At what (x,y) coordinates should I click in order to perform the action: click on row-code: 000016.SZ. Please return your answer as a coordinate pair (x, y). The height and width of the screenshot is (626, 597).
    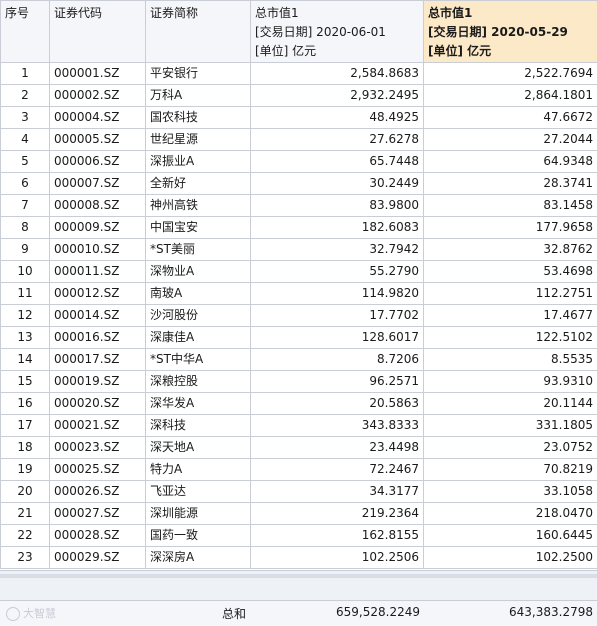
    Looking at the image, I should click on (98, 338).